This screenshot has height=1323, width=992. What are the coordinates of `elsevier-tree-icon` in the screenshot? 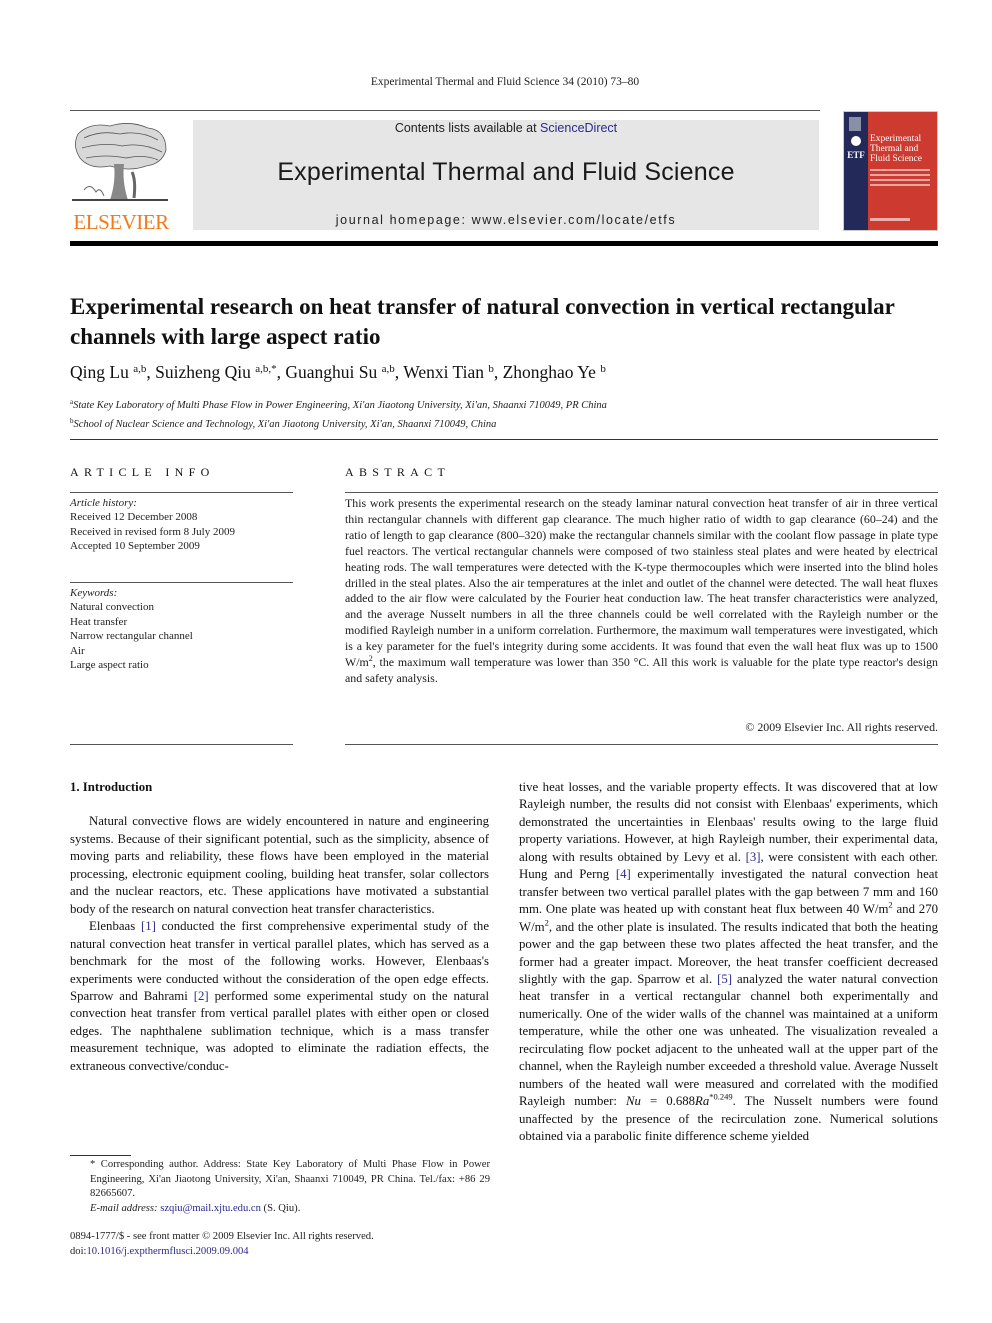 It's located at (120, 162).